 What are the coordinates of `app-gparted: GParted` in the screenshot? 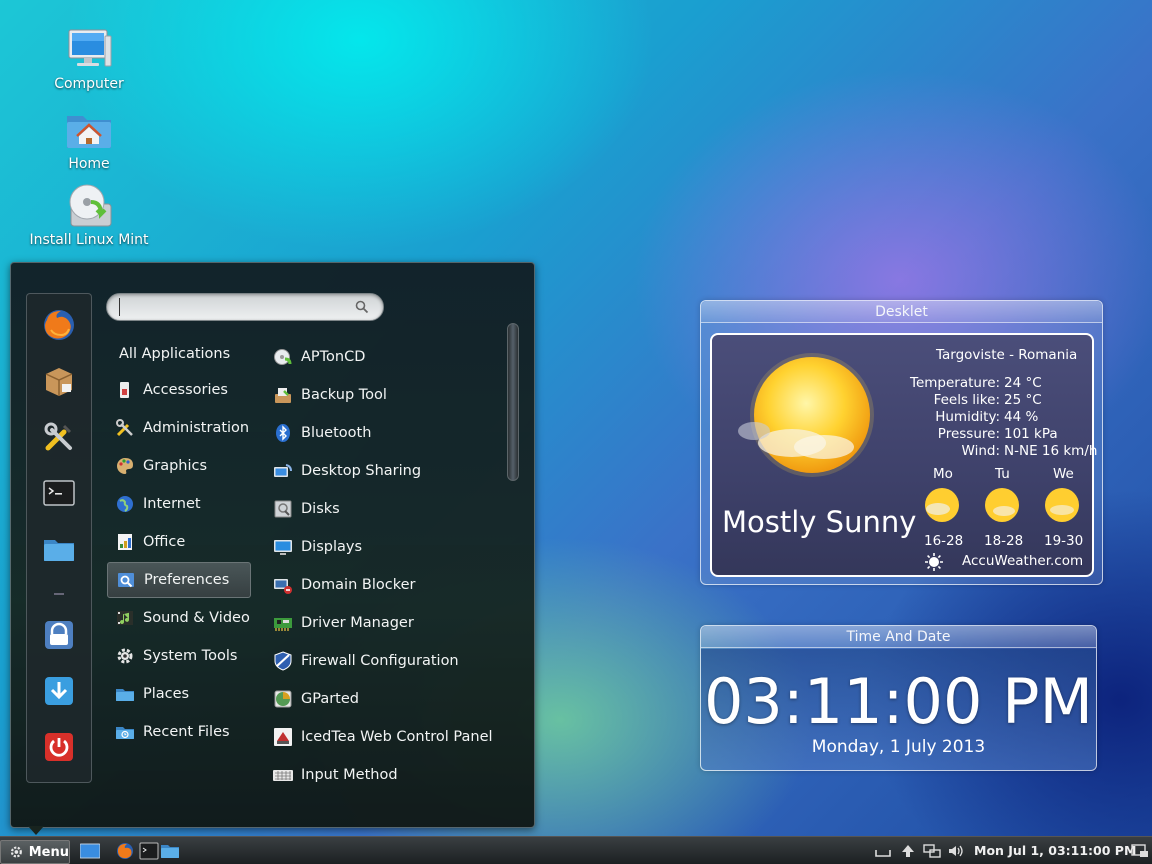 It's located at (316, 699).